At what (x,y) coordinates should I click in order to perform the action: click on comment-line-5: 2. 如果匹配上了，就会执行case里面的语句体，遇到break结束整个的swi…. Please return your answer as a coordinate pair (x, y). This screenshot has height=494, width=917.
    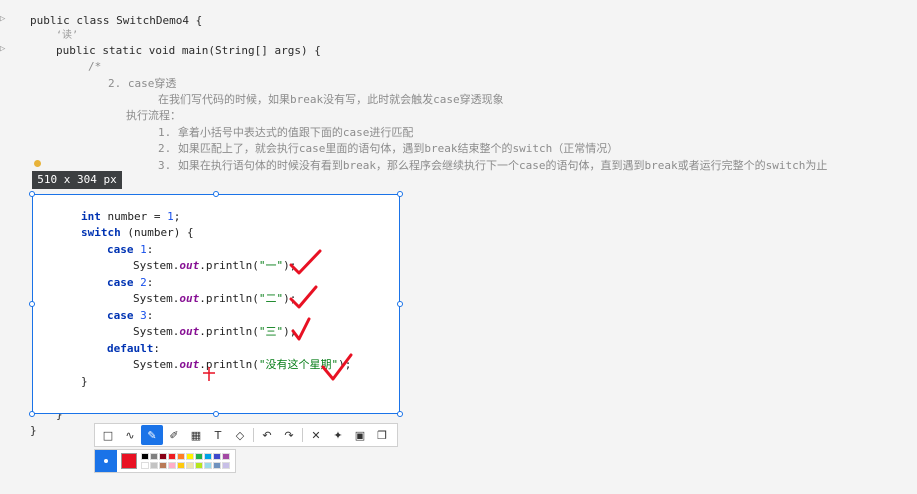
    Looking at the image, I should click on (388, 148).